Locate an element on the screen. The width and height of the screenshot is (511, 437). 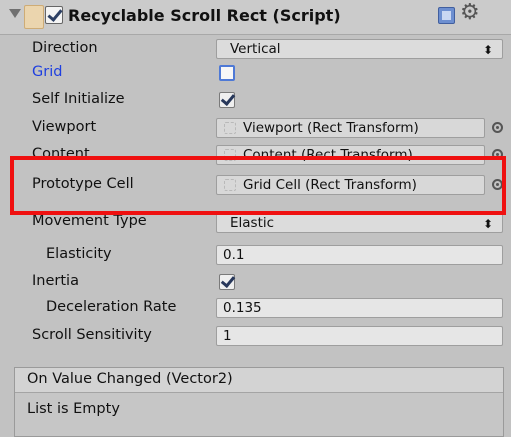
elasticity-input: 0.1 is located at coordinates (359, 255).